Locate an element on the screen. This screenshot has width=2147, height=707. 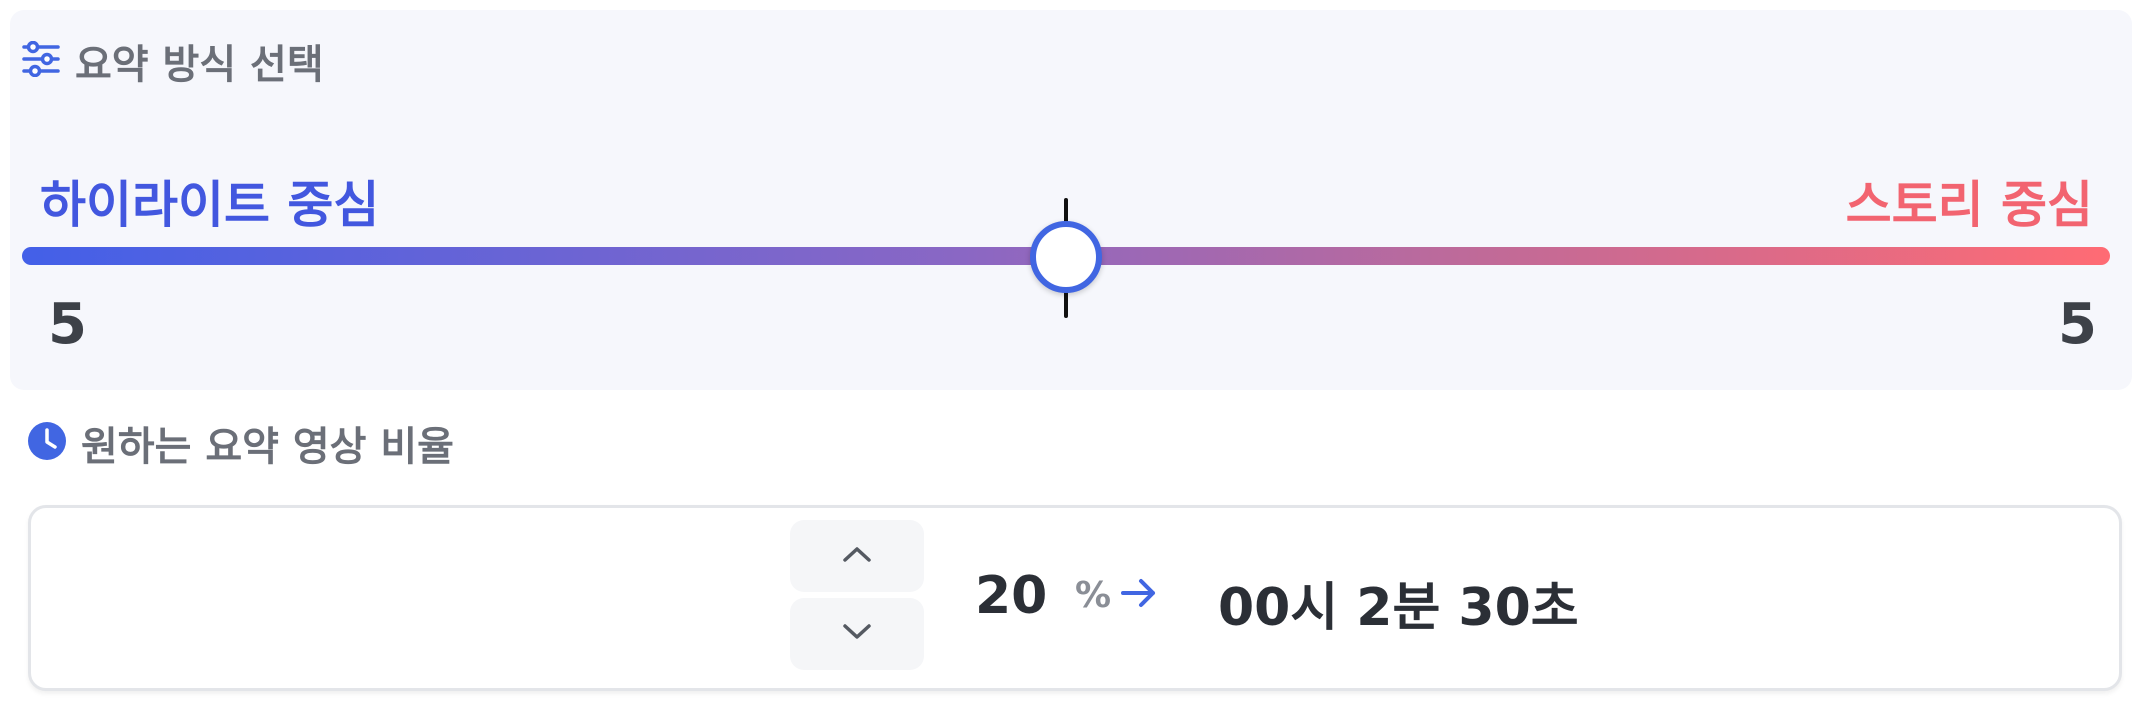
sliders-icon is located at coordinates (41, 60).